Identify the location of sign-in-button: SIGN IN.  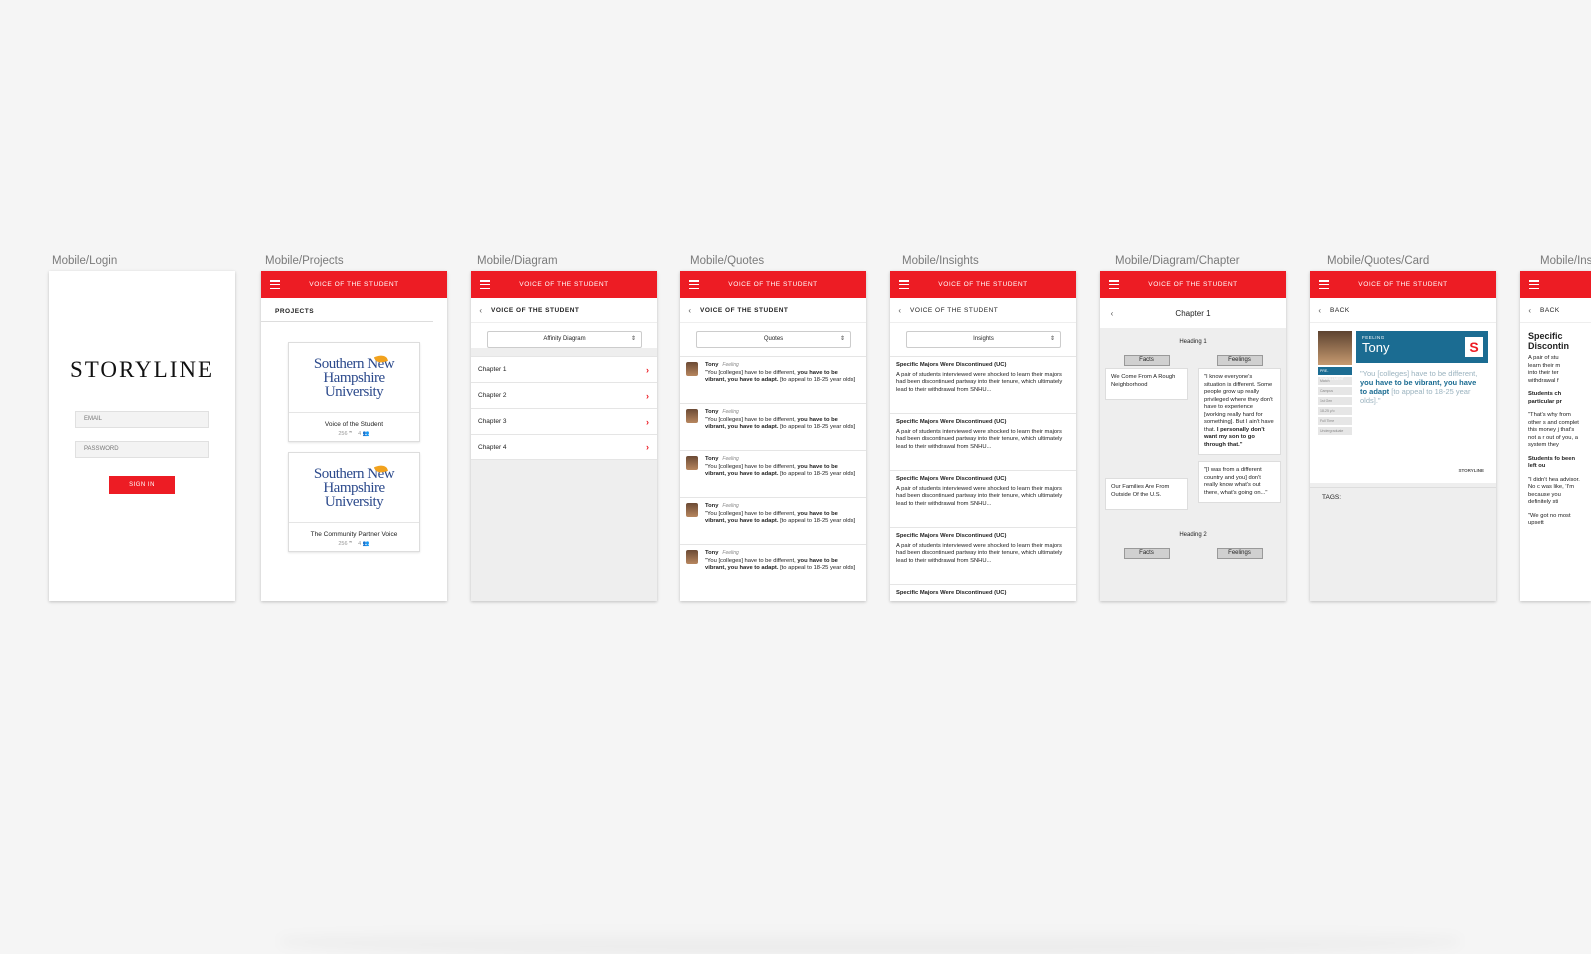
(142, 485).